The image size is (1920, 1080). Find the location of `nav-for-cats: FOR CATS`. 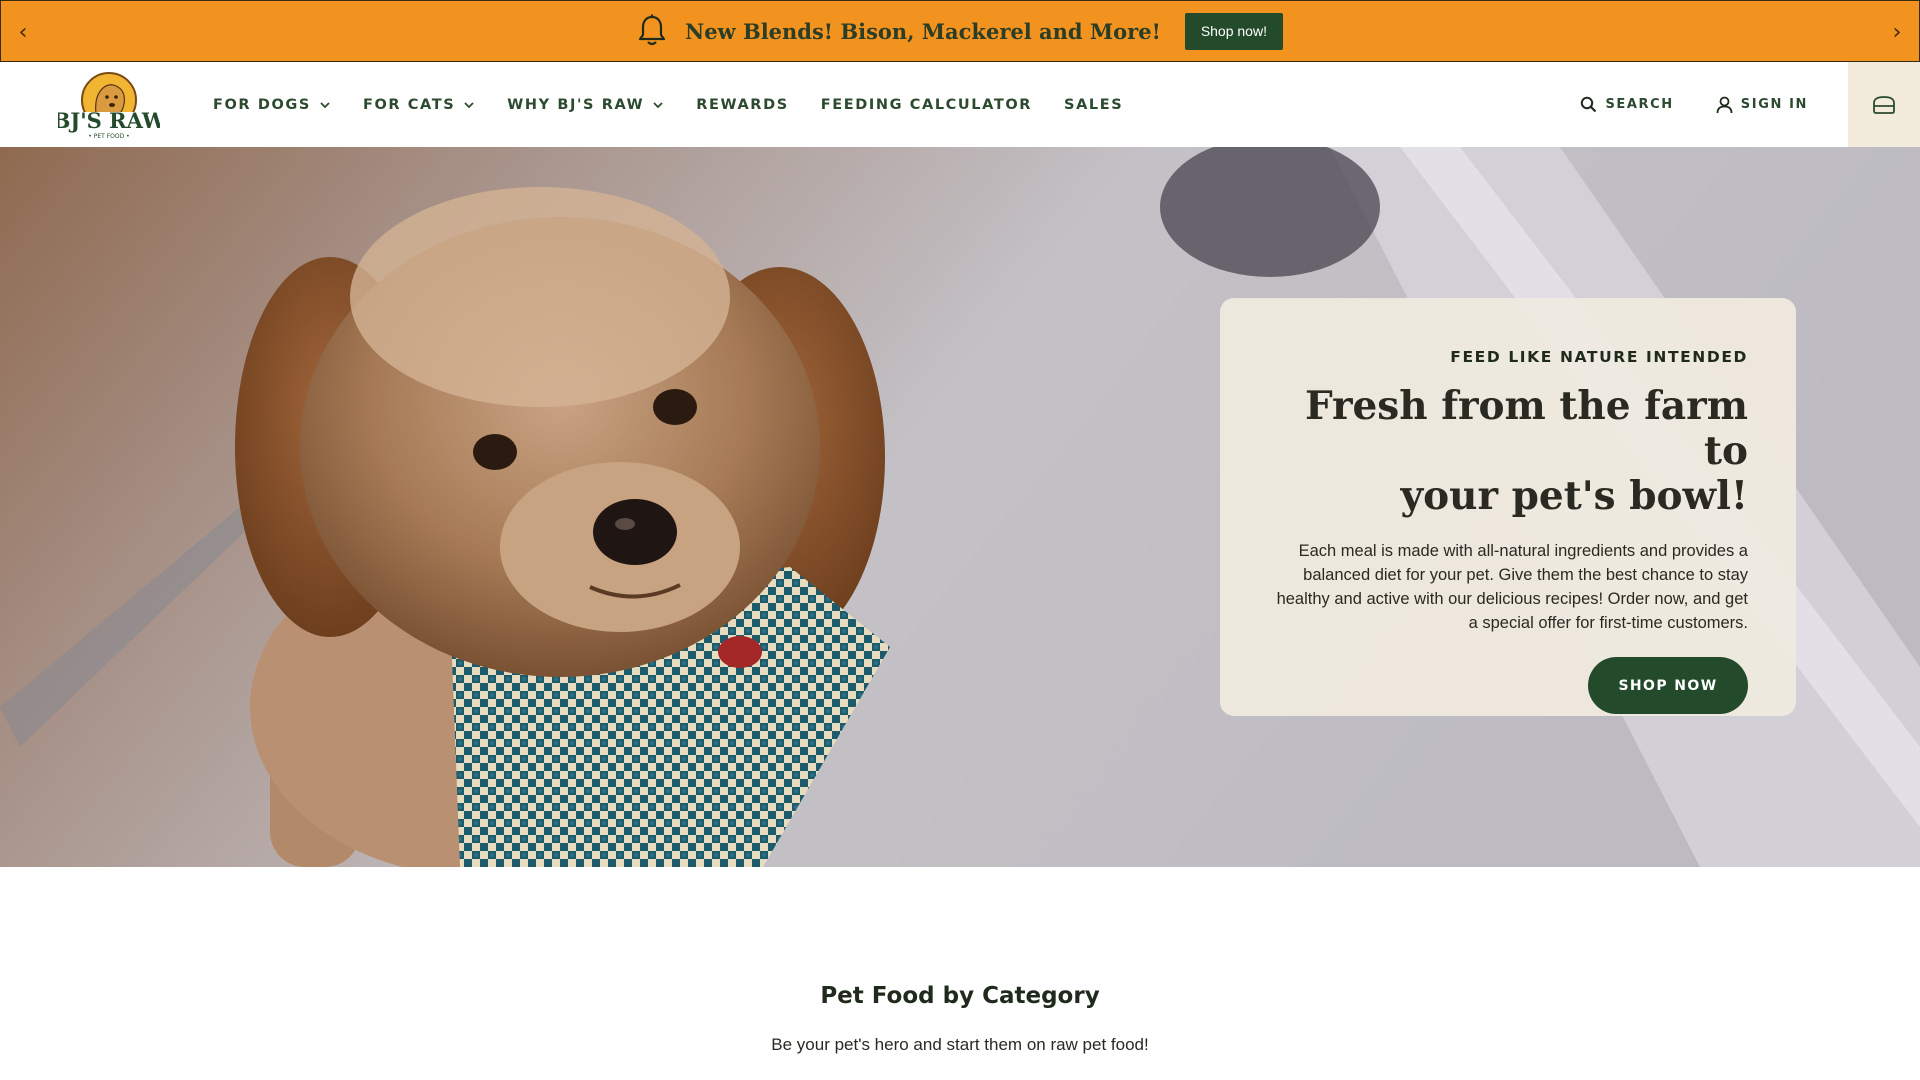

nav-for-cats: FOR CATS is located at coordinates (419, 105).